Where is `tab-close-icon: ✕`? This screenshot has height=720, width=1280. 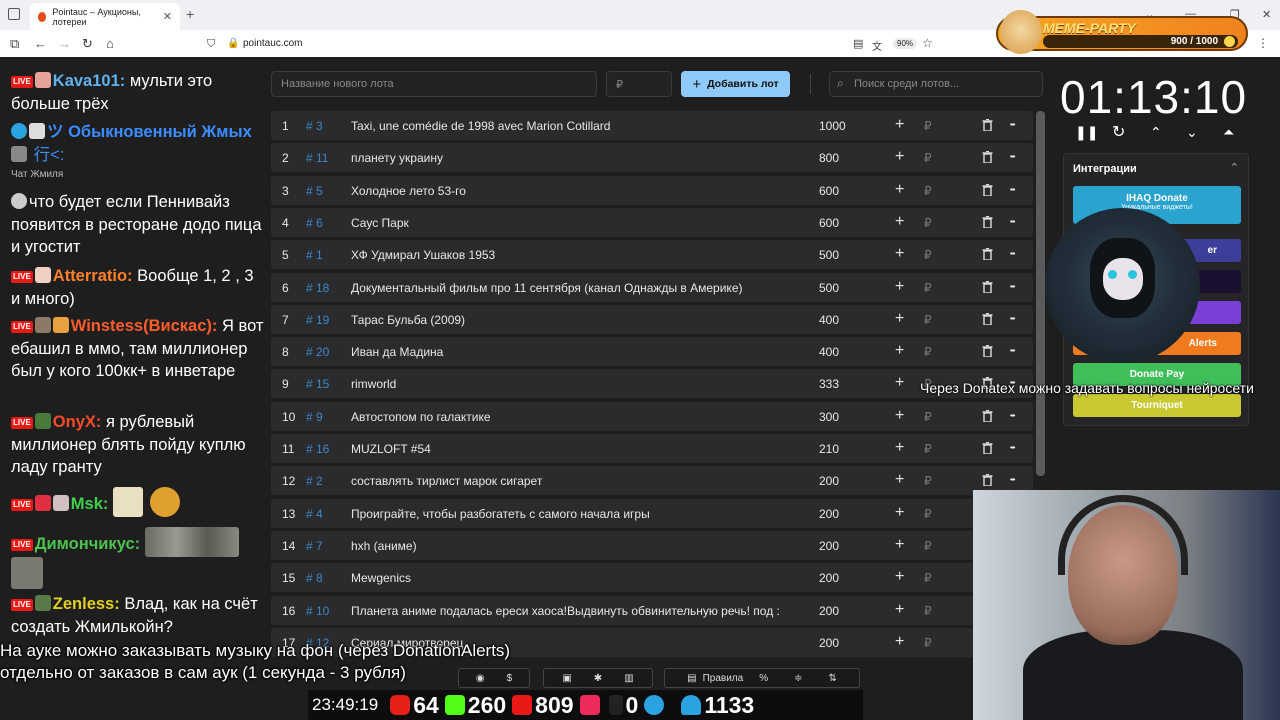
tab-close-icon: ✕ is located at coordinates (167, 16).